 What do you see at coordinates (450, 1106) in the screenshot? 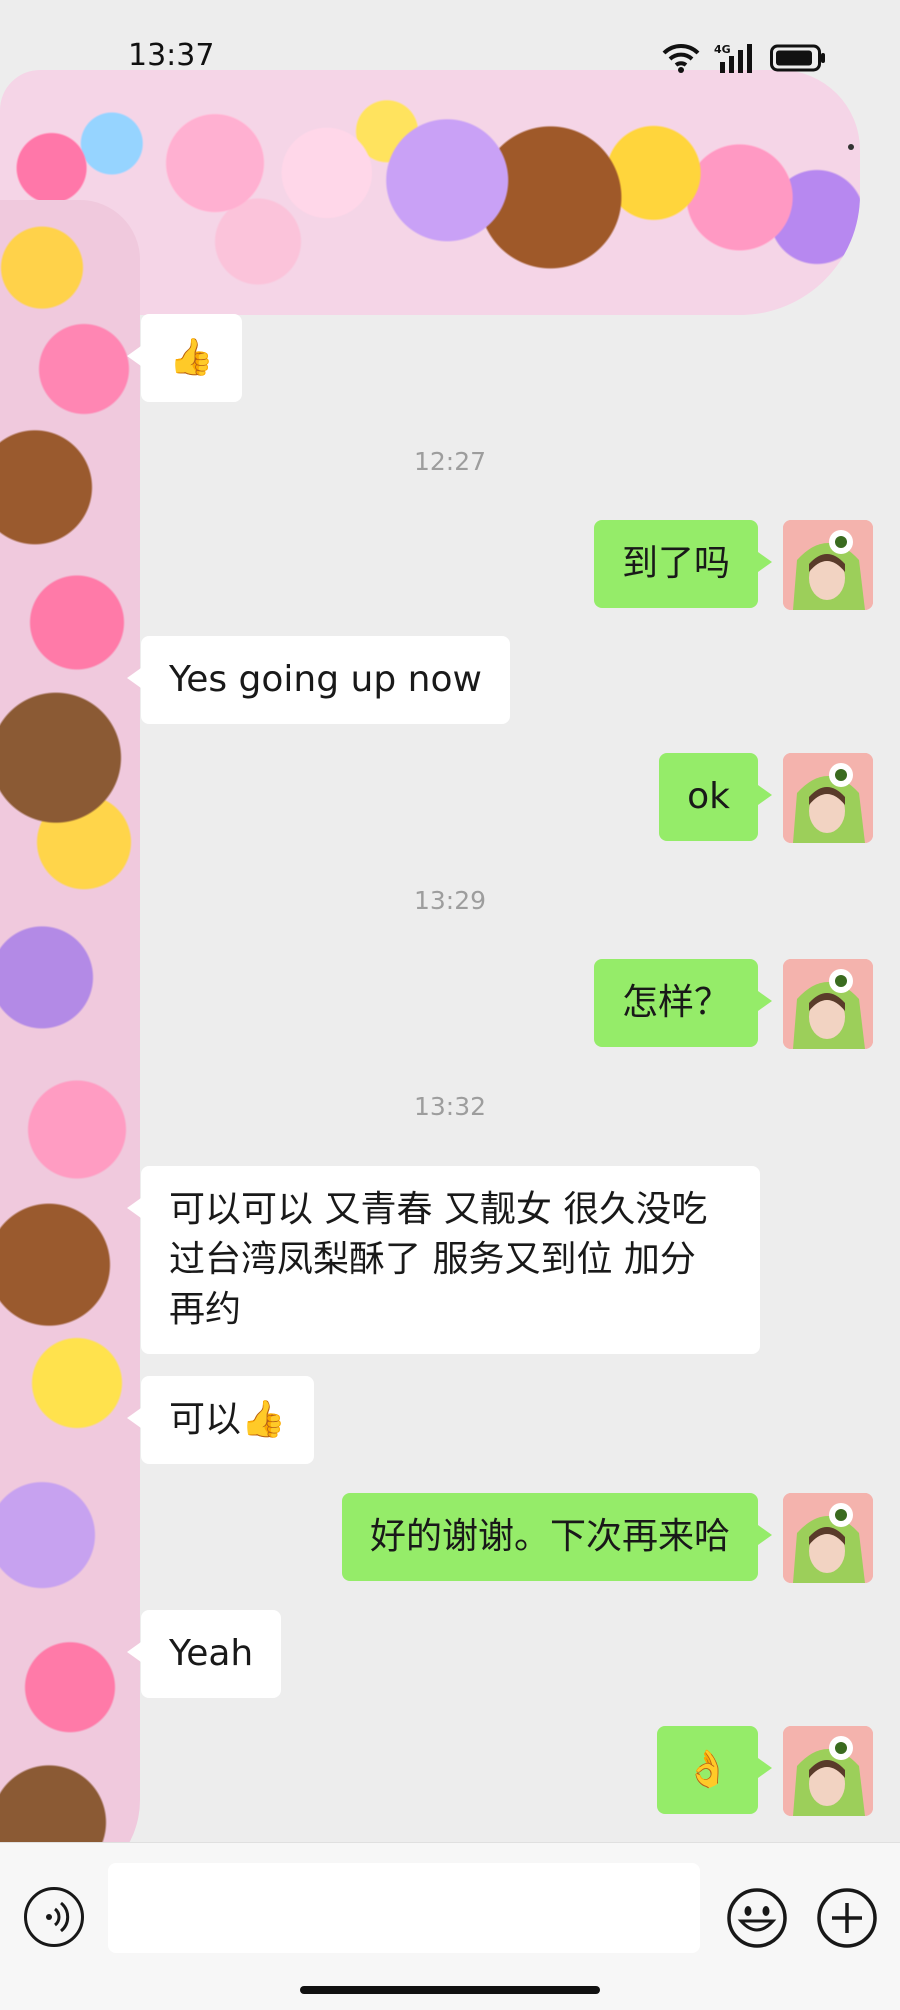
I see `message-timestamp: 13:32` at bounding box center [450, 1106].